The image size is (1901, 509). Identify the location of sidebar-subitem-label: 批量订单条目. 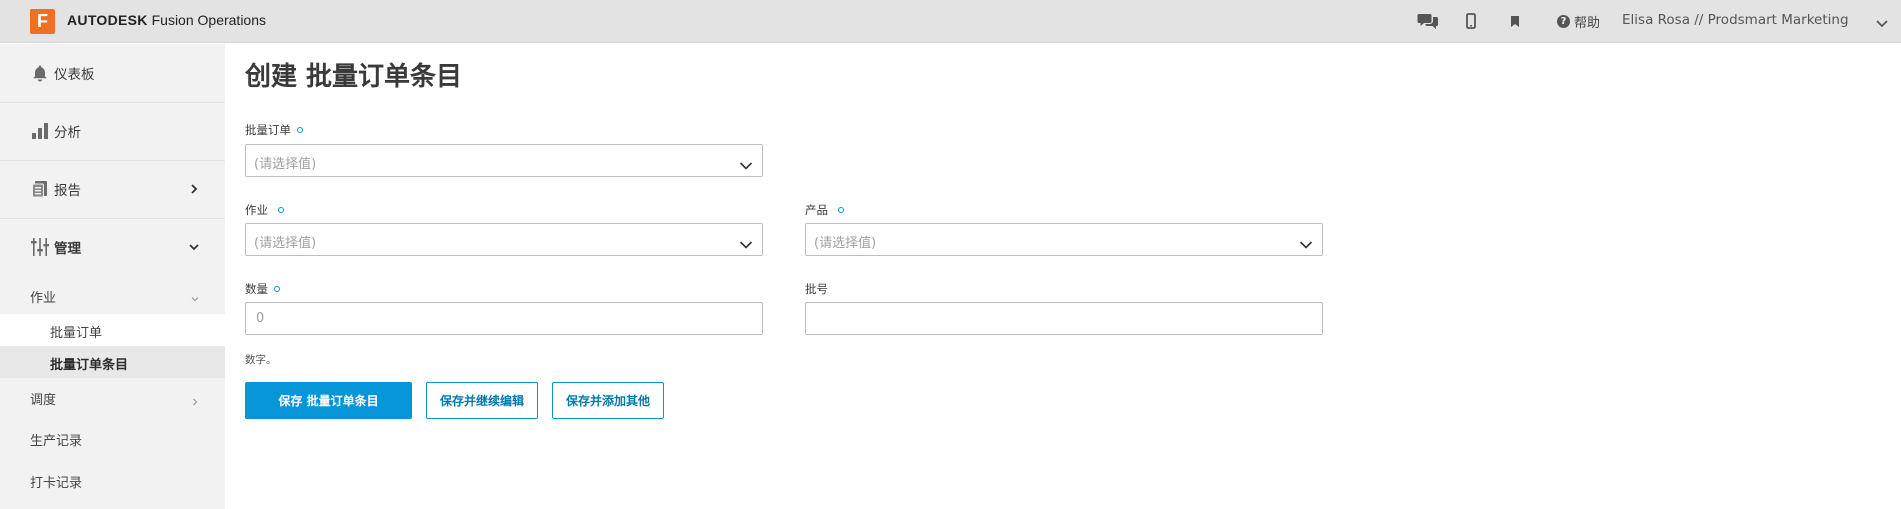
(89, 365).